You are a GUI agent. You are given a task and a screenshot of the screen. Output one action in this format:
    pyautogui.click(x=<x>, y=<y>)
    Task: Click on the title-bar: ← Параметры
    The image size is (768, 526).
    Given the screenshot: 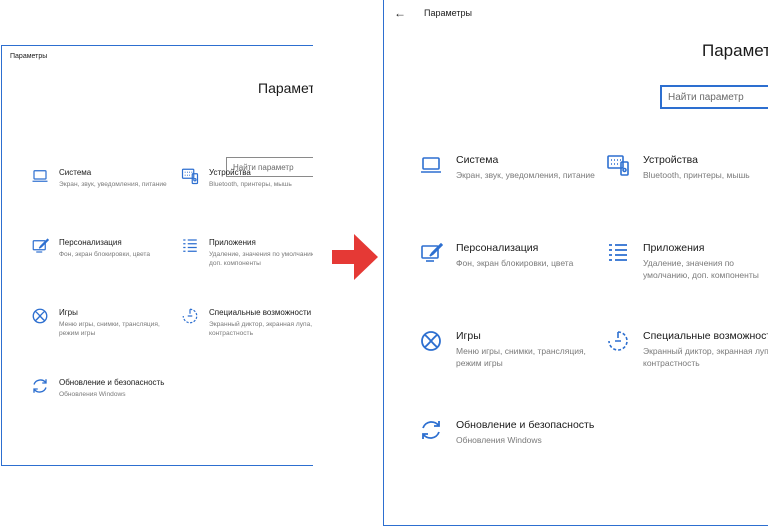 What is the action you would take?
    pyautogui.click(x=576, y=13)
    